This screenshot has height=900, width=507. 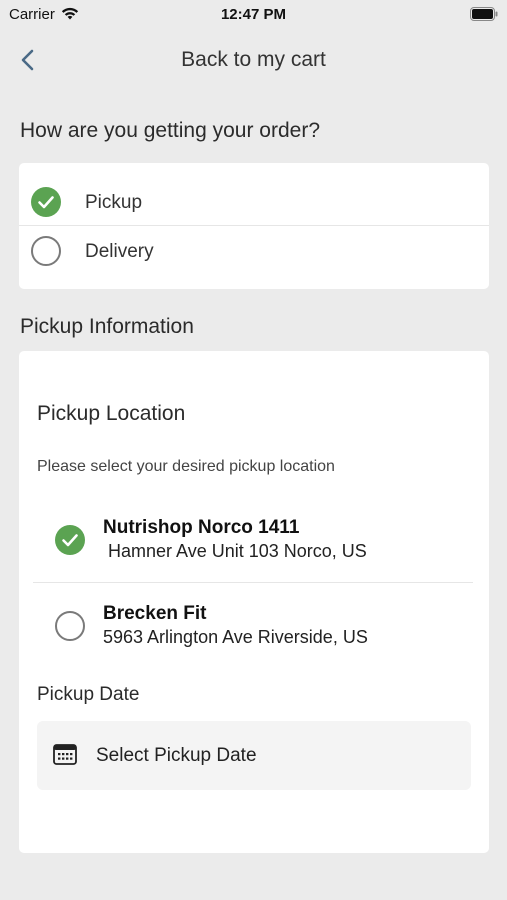 I want to click on nav-title: Back to my cart, so click(x=253, y=60).